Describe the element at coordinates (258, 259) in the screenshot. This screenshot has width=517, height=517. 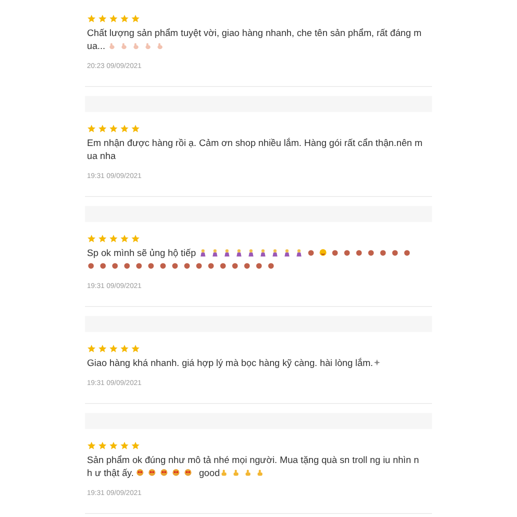
I see `review-comment: Sp ok mình sẽ ủng hộ tiếp` at that location.